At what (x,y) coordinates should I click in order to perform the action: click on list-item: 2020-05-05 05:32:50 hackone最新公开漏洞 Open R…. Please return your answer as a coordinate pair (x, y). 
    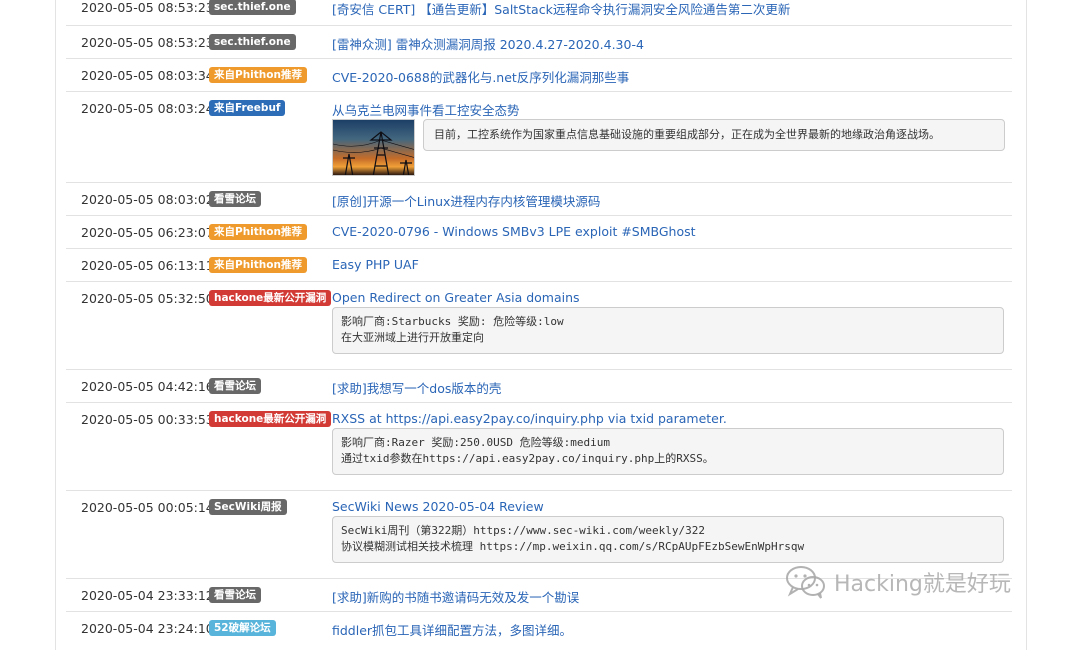
    Looking at the image, I should click on (539, 325).